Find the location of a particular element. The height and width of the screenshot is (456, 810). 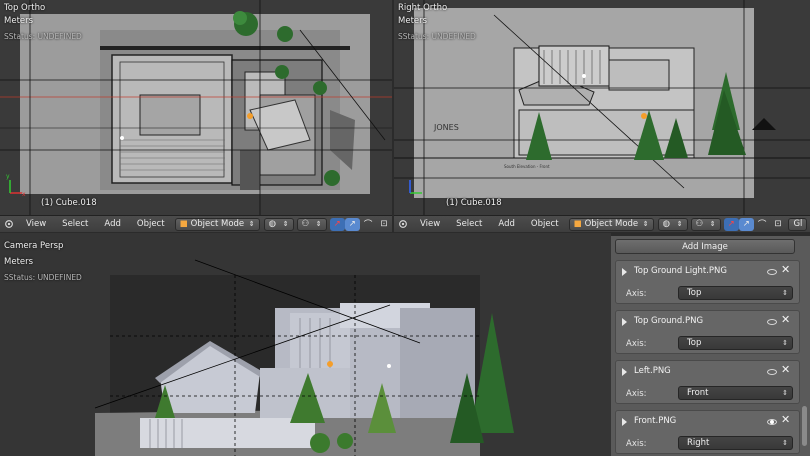

svg-text: x is located at coordinates (24, 194).